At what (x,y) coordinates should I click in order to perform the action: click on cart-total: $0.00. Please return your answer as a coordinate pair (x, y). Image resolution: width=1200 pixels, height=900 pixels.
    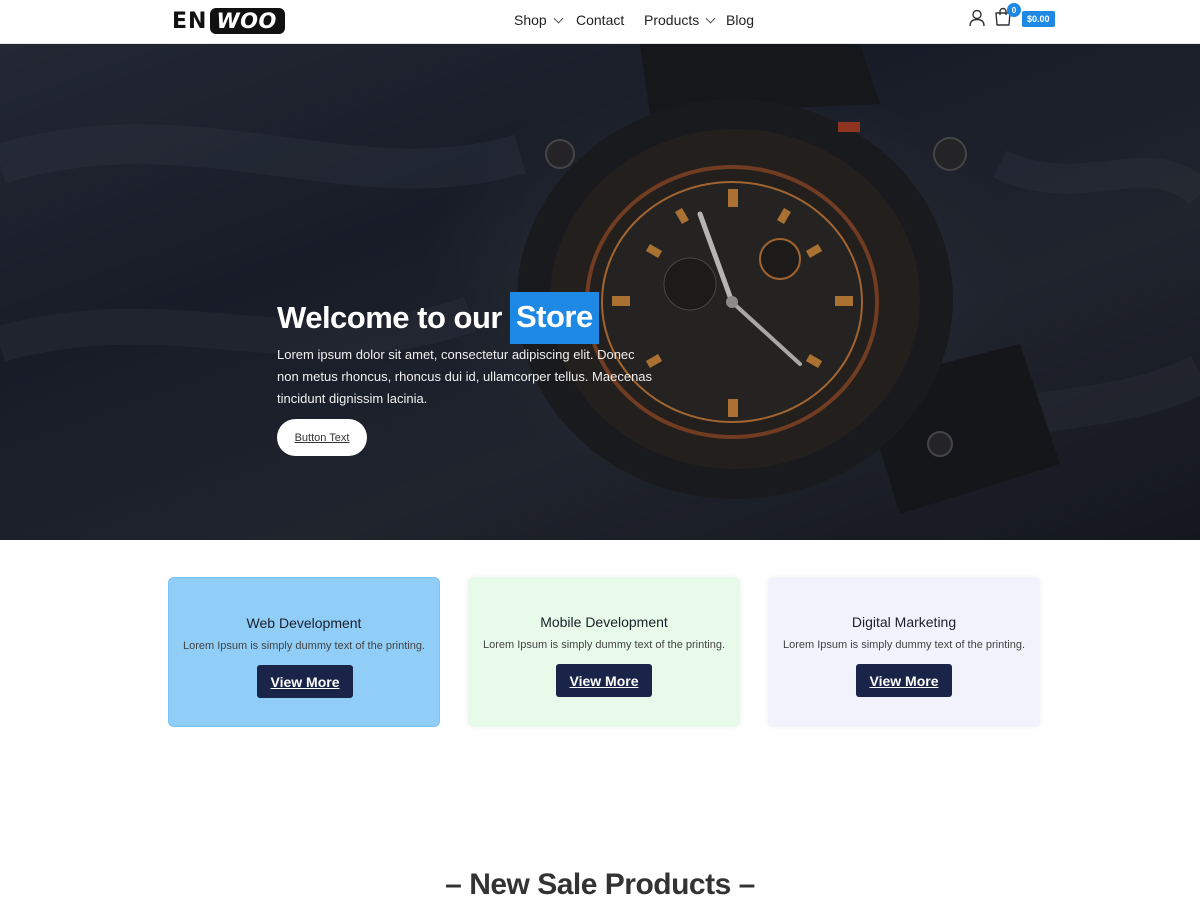
    Looking at the image, I should click on (1038, 19).